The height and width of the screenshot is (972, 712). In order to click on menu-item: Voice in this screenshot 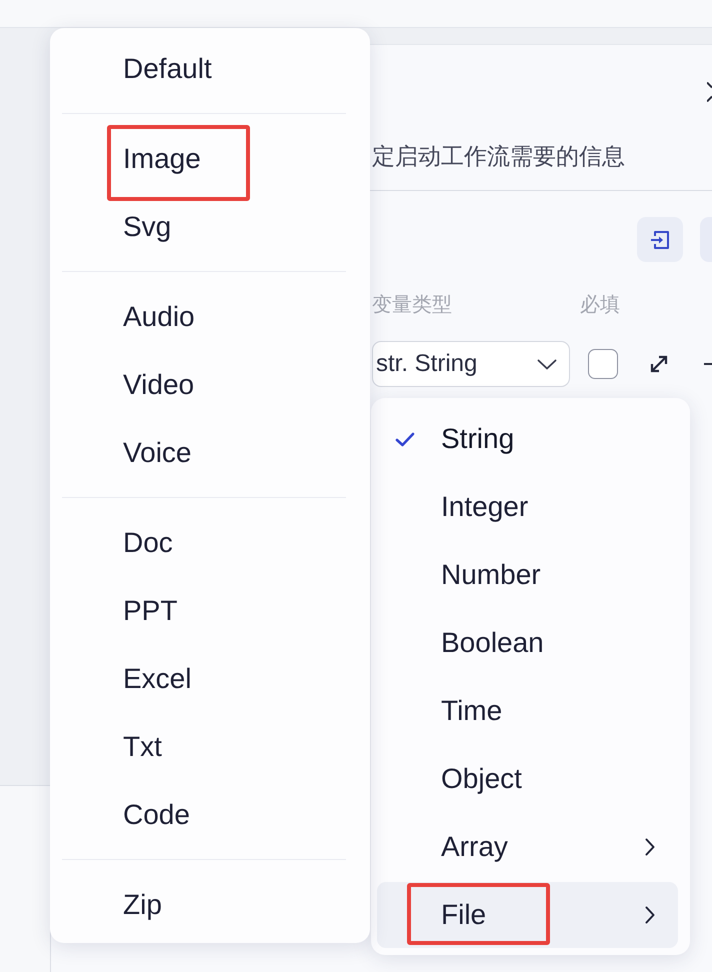, I will do `click(210, 453)`.